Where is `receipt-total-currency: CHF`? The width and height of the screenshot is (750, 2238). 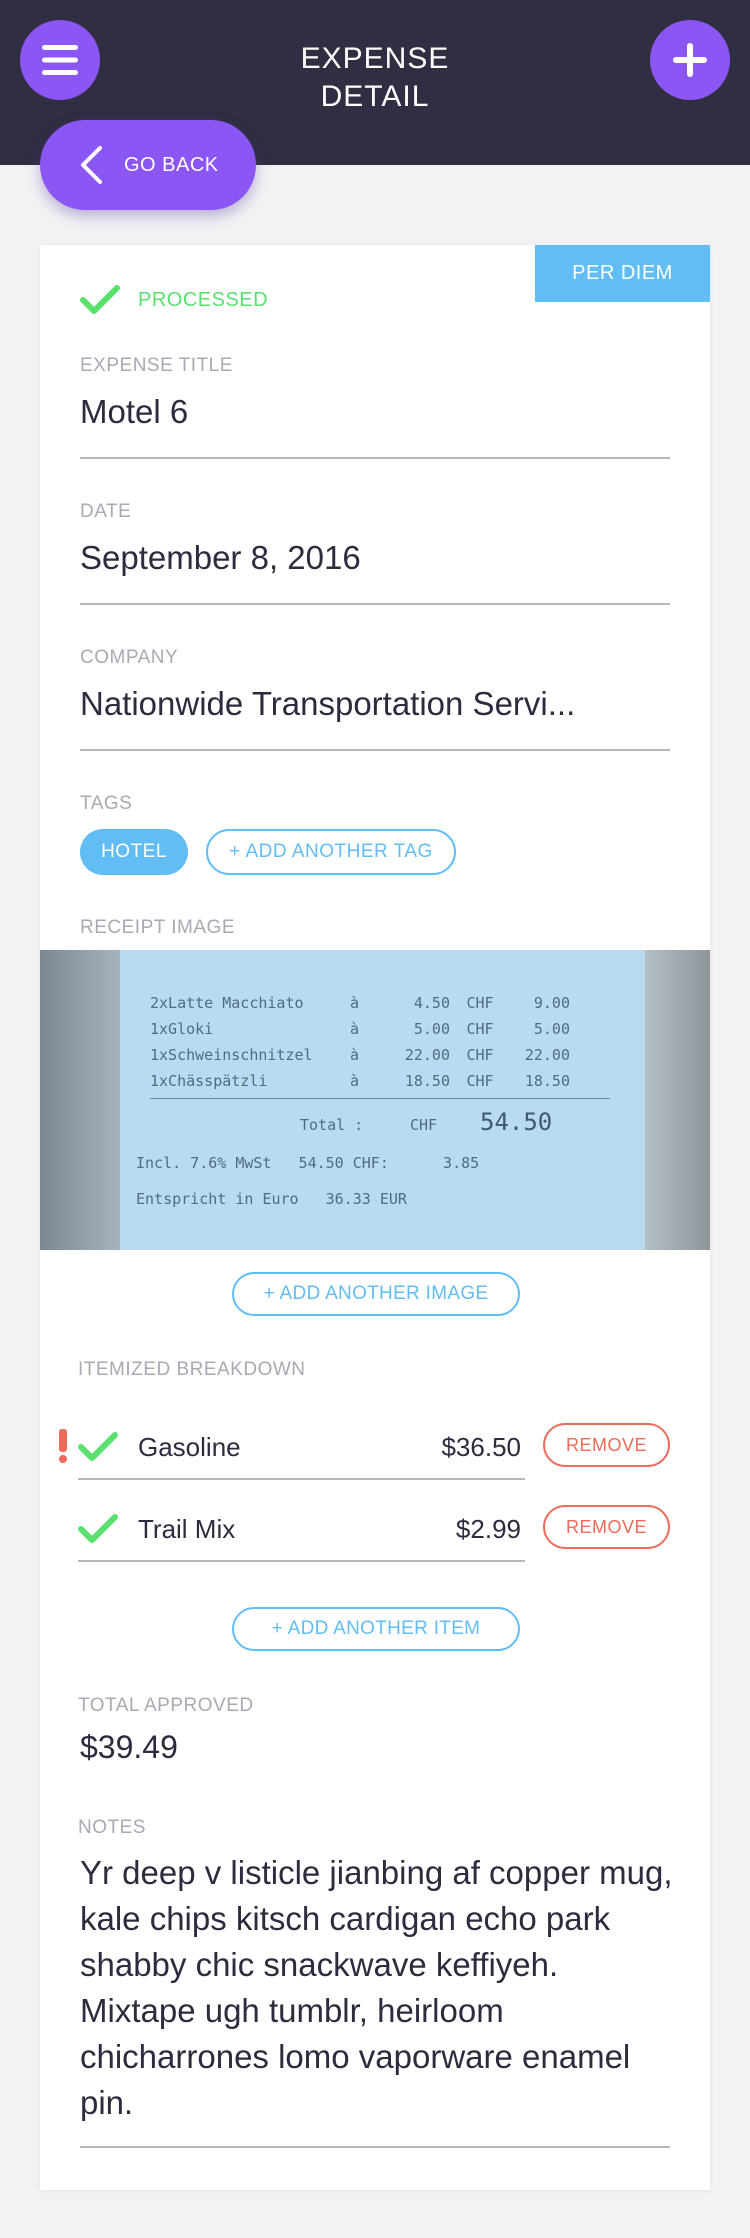 receipt-total-currency: CHF is located at coordinates (424, 1125).